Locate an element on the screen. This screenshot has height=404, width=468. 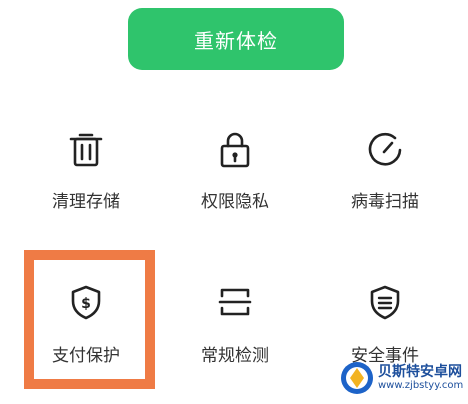
scan-frame-icon is located at coordinates (235, 302).